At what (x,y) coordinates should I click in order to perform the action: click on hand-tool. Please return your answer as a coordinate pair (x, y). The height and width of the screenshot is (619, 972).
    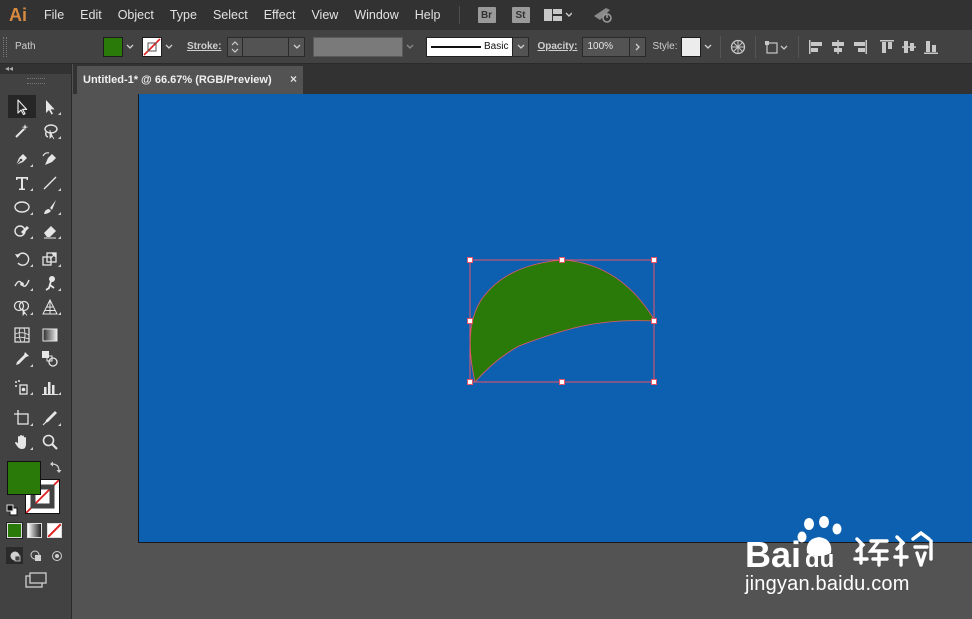
    Looking at the image, I should click on (22, 441).